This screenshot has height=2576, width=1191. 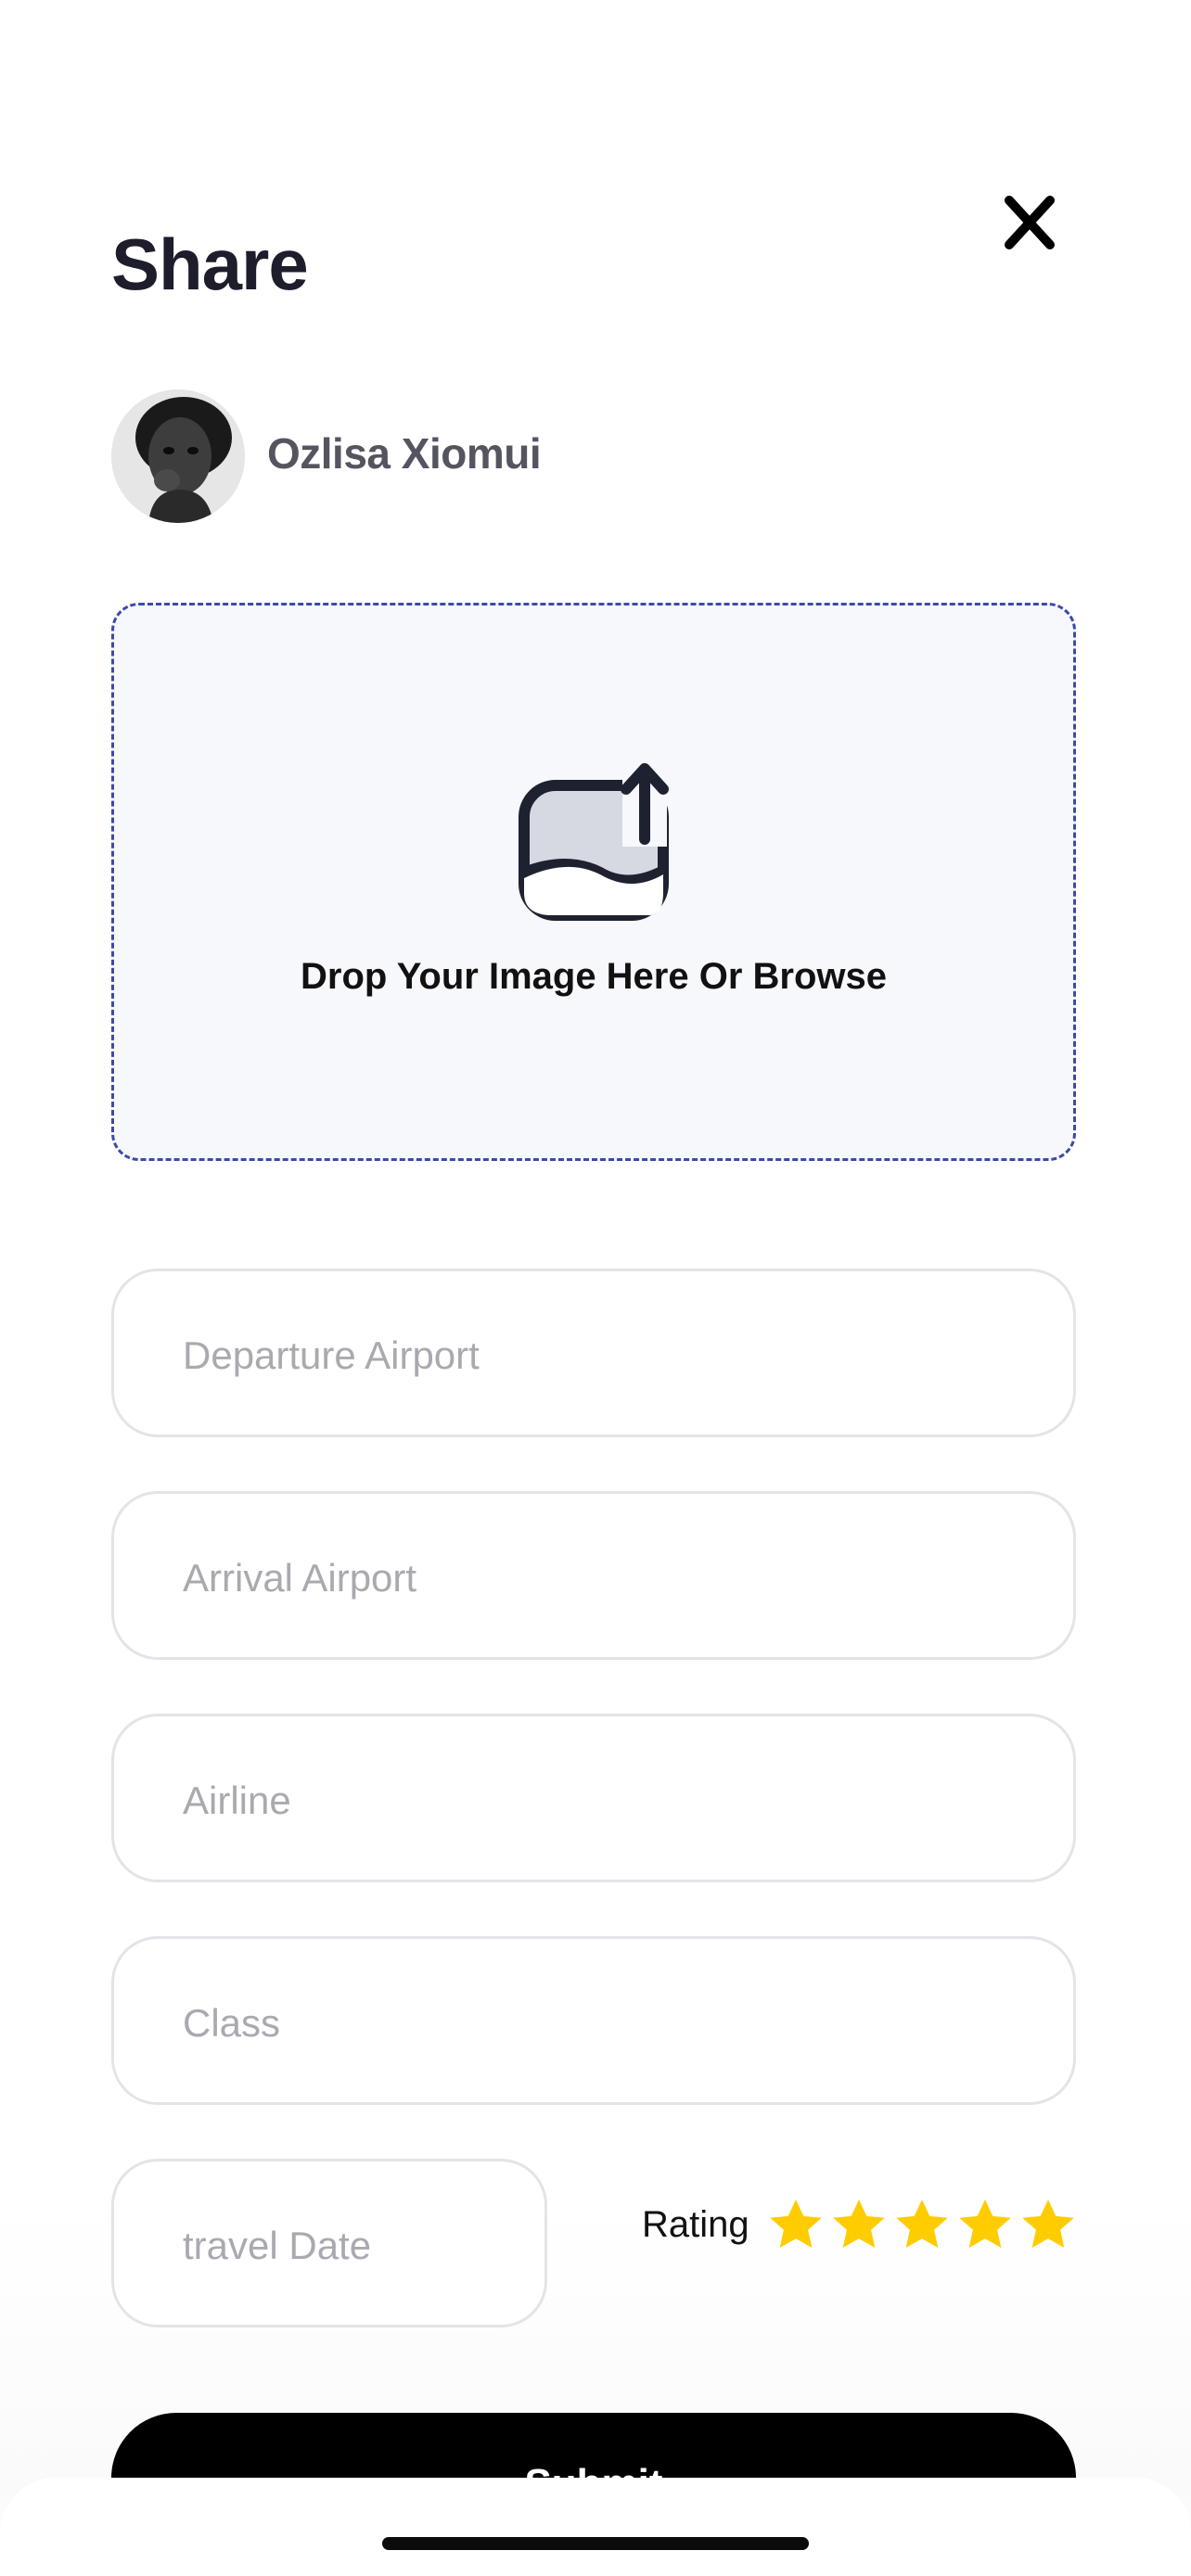 I want to click on arrival-airport-field: Arrival Airport, so click(x=593, y=1575).